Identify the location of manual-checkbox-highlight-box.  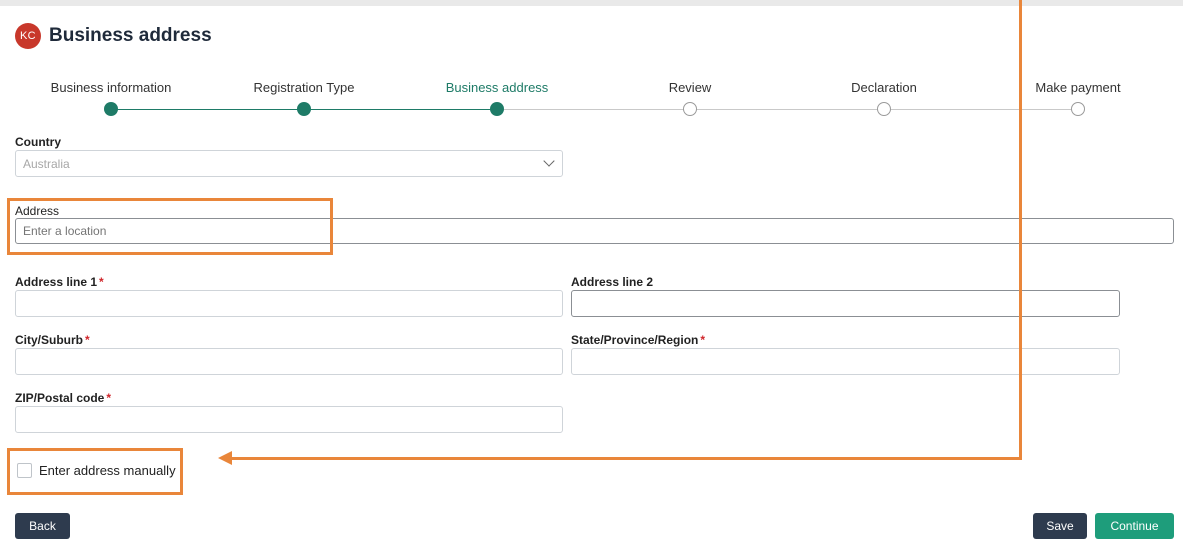
(95, 471).